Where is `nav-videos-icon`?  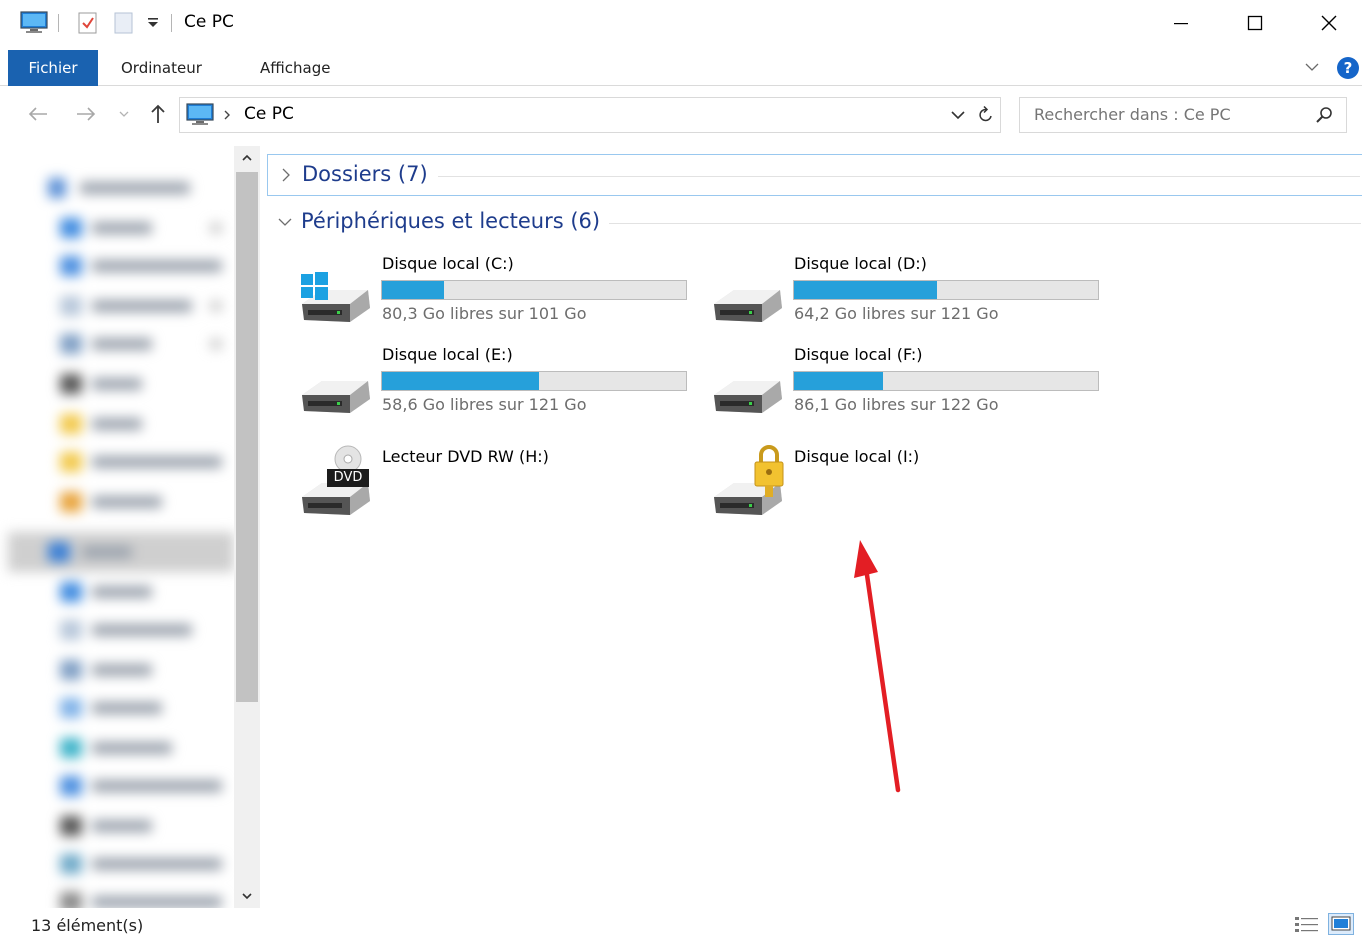 nav-videos-icon is located at coordinates (71, 826).